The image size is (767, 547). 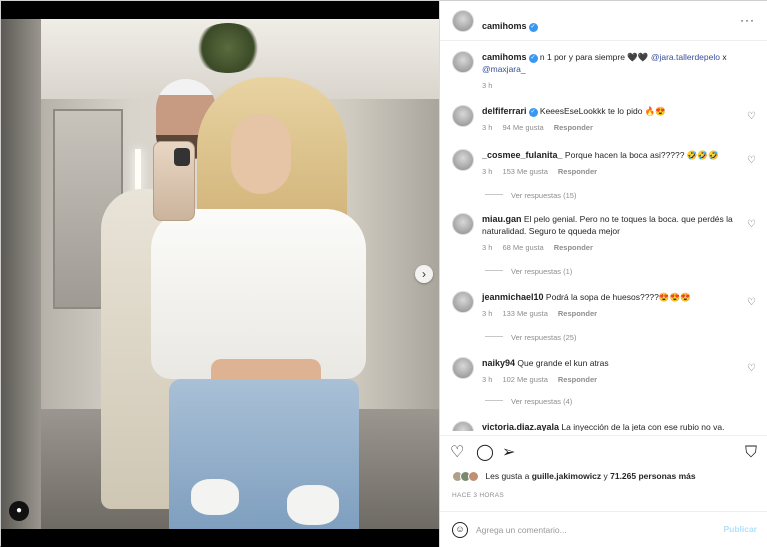 What do you see at coordinates (21, 274) in the screenshot?
I see `photo-mirror-edge` at bounding box center [21, 274].